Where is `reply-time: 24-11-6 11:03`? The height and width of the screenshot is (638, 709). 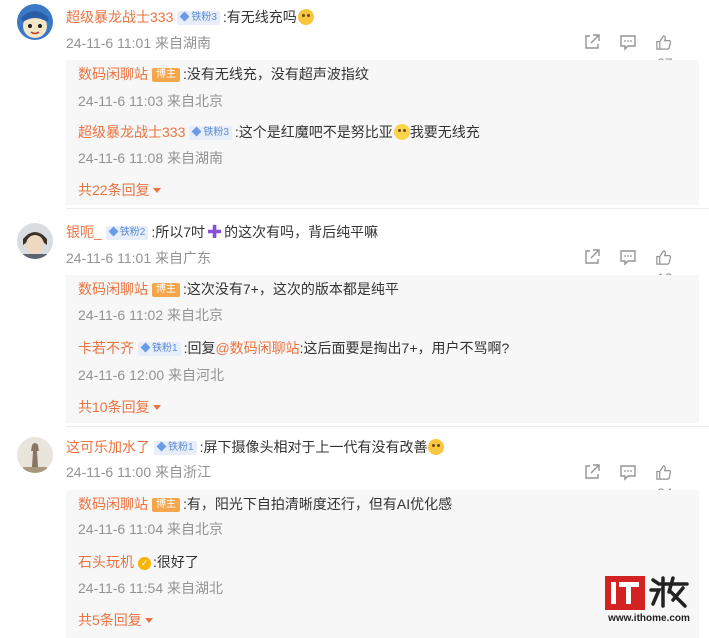 reply-time: 24-11-6 11:03 is located at coordinates (121, 101).